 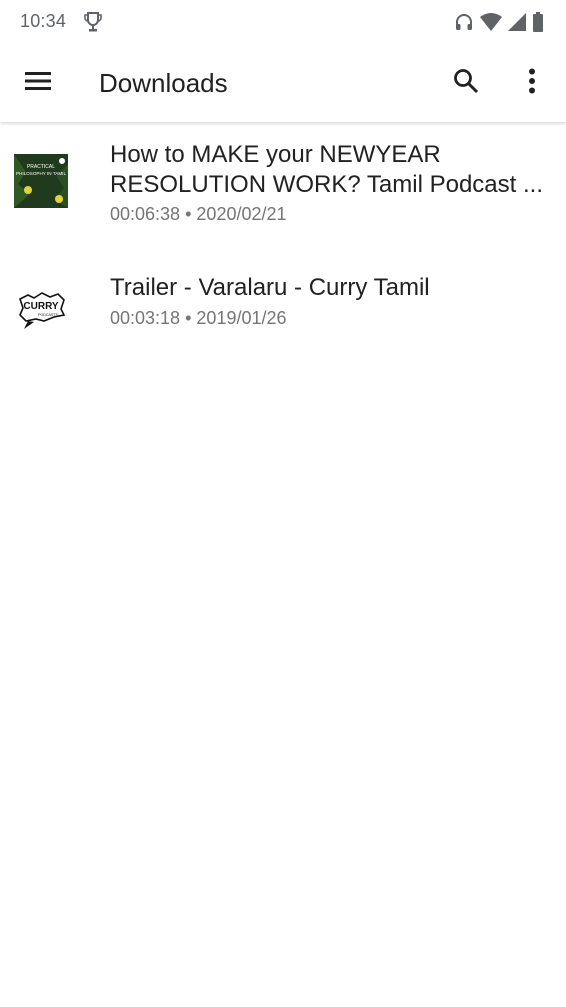 What do you see at coordinates (41, 181) in the screenshot?
I see `episode-thumbnail: PRACTICAL PHILOSOPHY IN TAMIL` at bounding box center [41, 181].